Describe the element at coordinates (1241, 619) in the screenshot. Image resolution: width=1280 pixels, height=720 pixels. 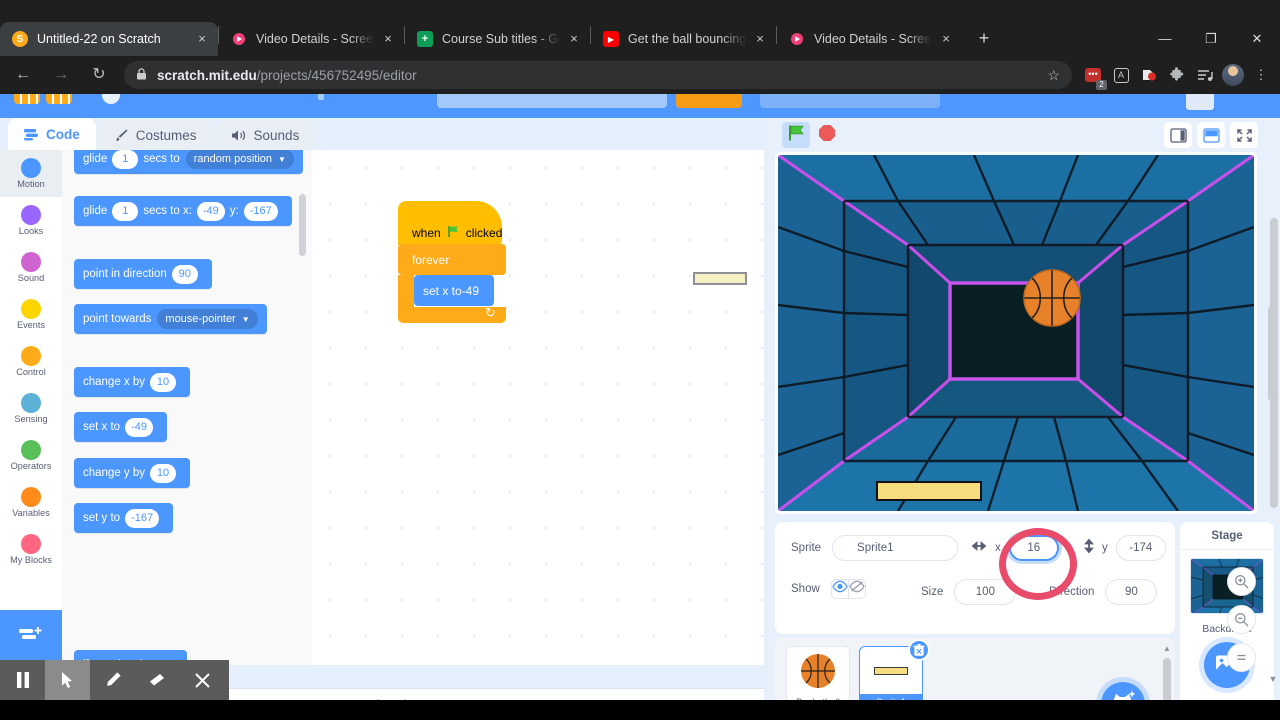
I see `zoom-out-icon` at that location.